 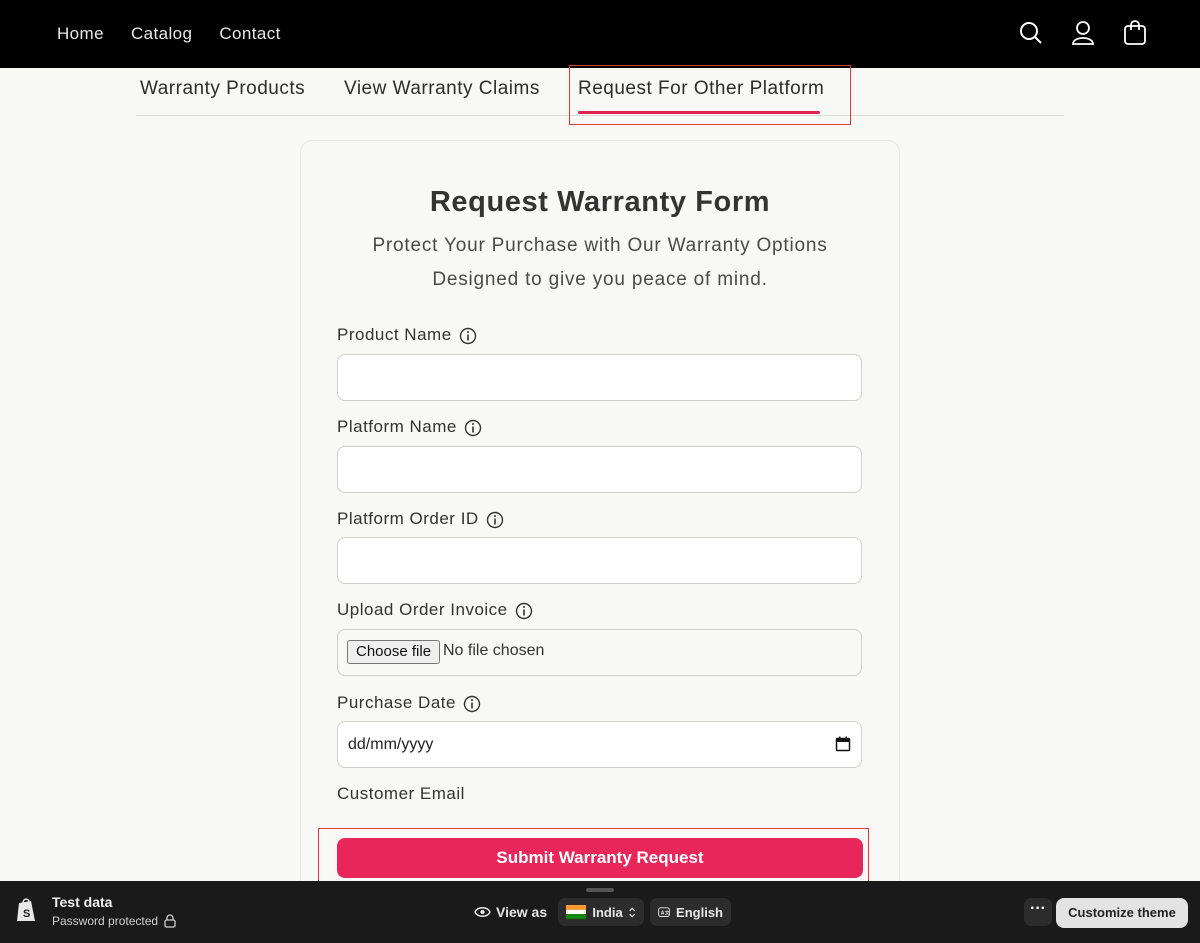 What do you see at coordinates (699, 912) in the screenshot?
I see `language-label: English` at bounding box center [699, 912].